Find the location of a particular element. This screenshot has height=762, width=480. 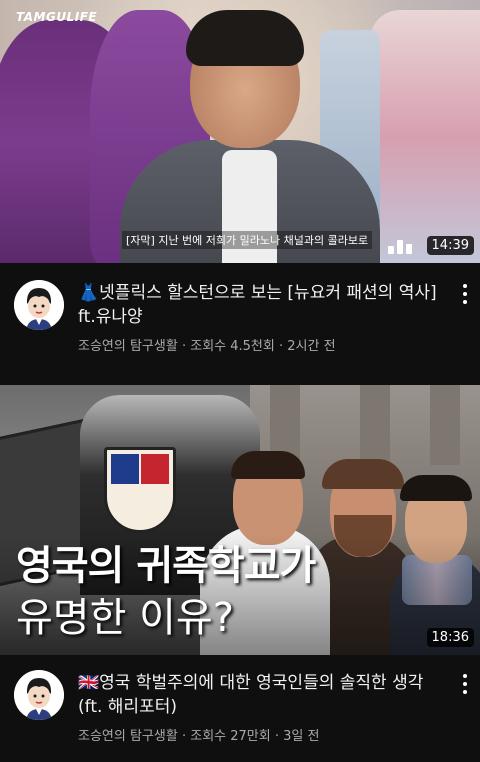

uk-flag-icon: 🇬🇧 is located at coordinates (89, 683).